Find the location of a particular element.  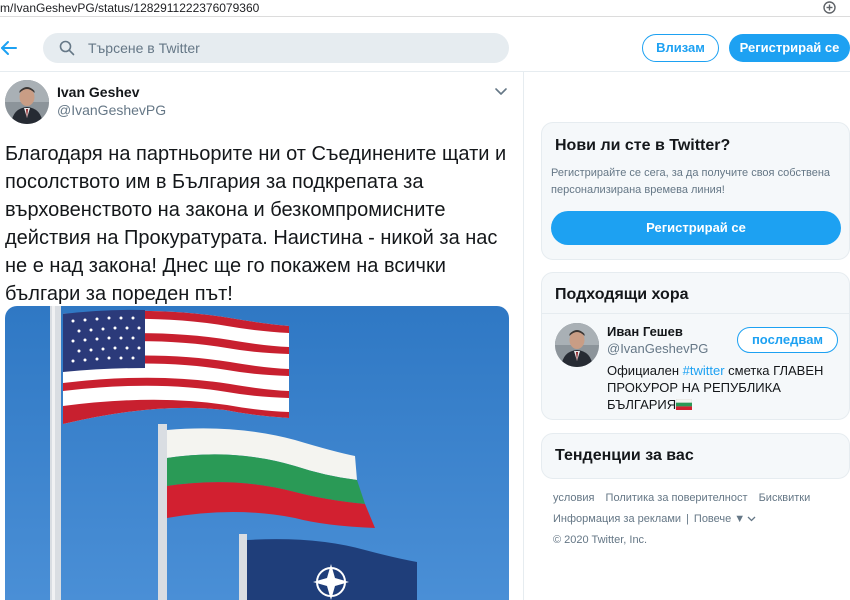

footer-link-ads-info: Информация за реклами is located at coordinates (617, 519).